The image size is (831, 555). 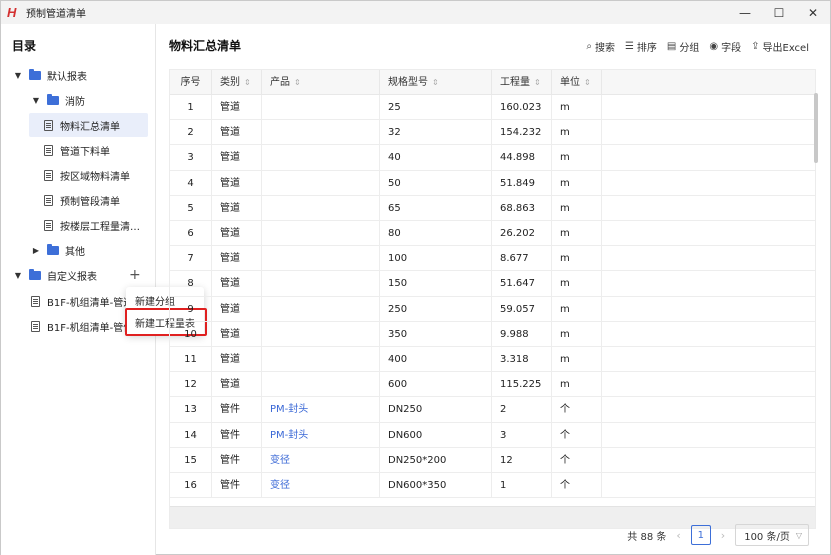 What do you see at coordinates (492, 259) in the screenshot?
I see `table-row: 7 管道 100 8.677 m` at bounding box center [492, 259].